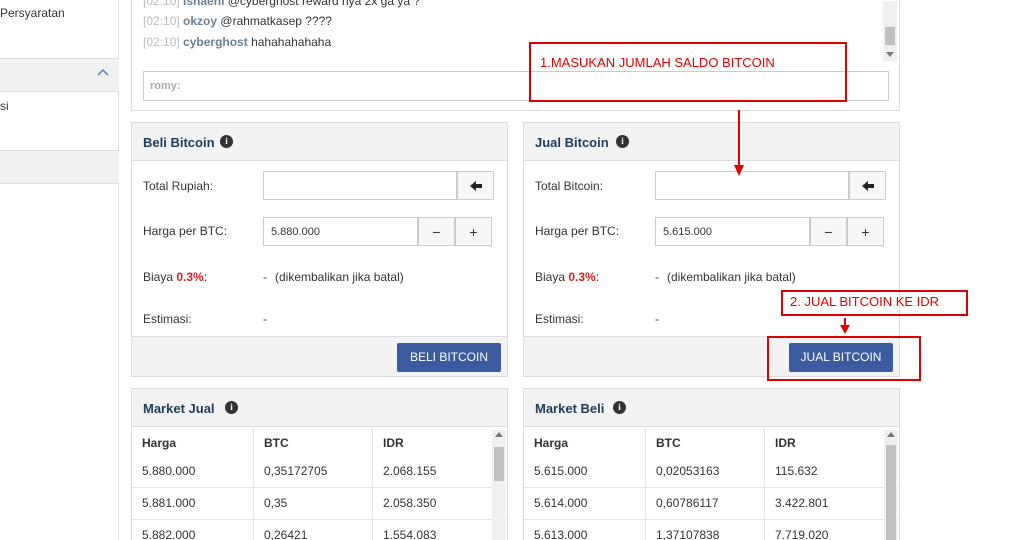  I want to click on table-cell: 0,35, so click(313, 504).